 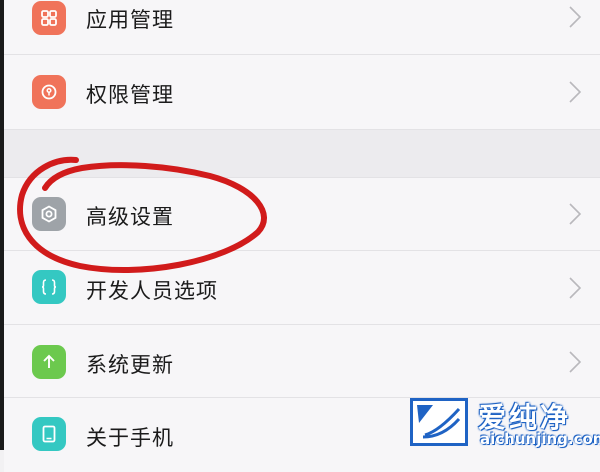 I want to click on arrow-up-icon, so click(x=49, y=362).